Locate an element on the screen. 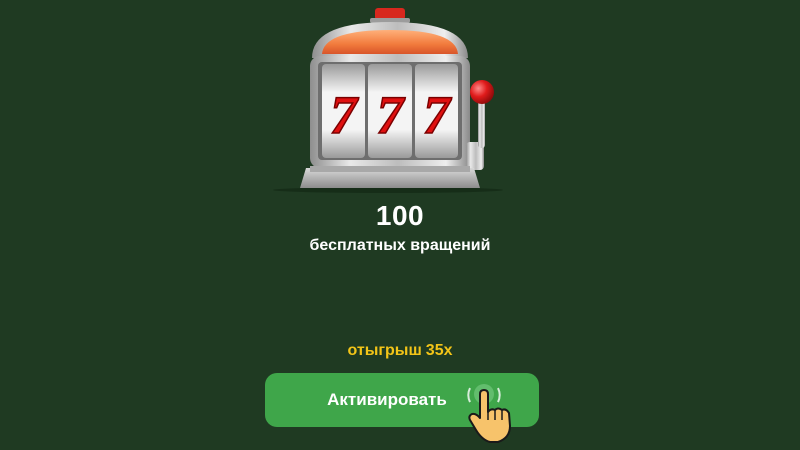  free-spins-count: 100 is located at coordinates (400, 215).